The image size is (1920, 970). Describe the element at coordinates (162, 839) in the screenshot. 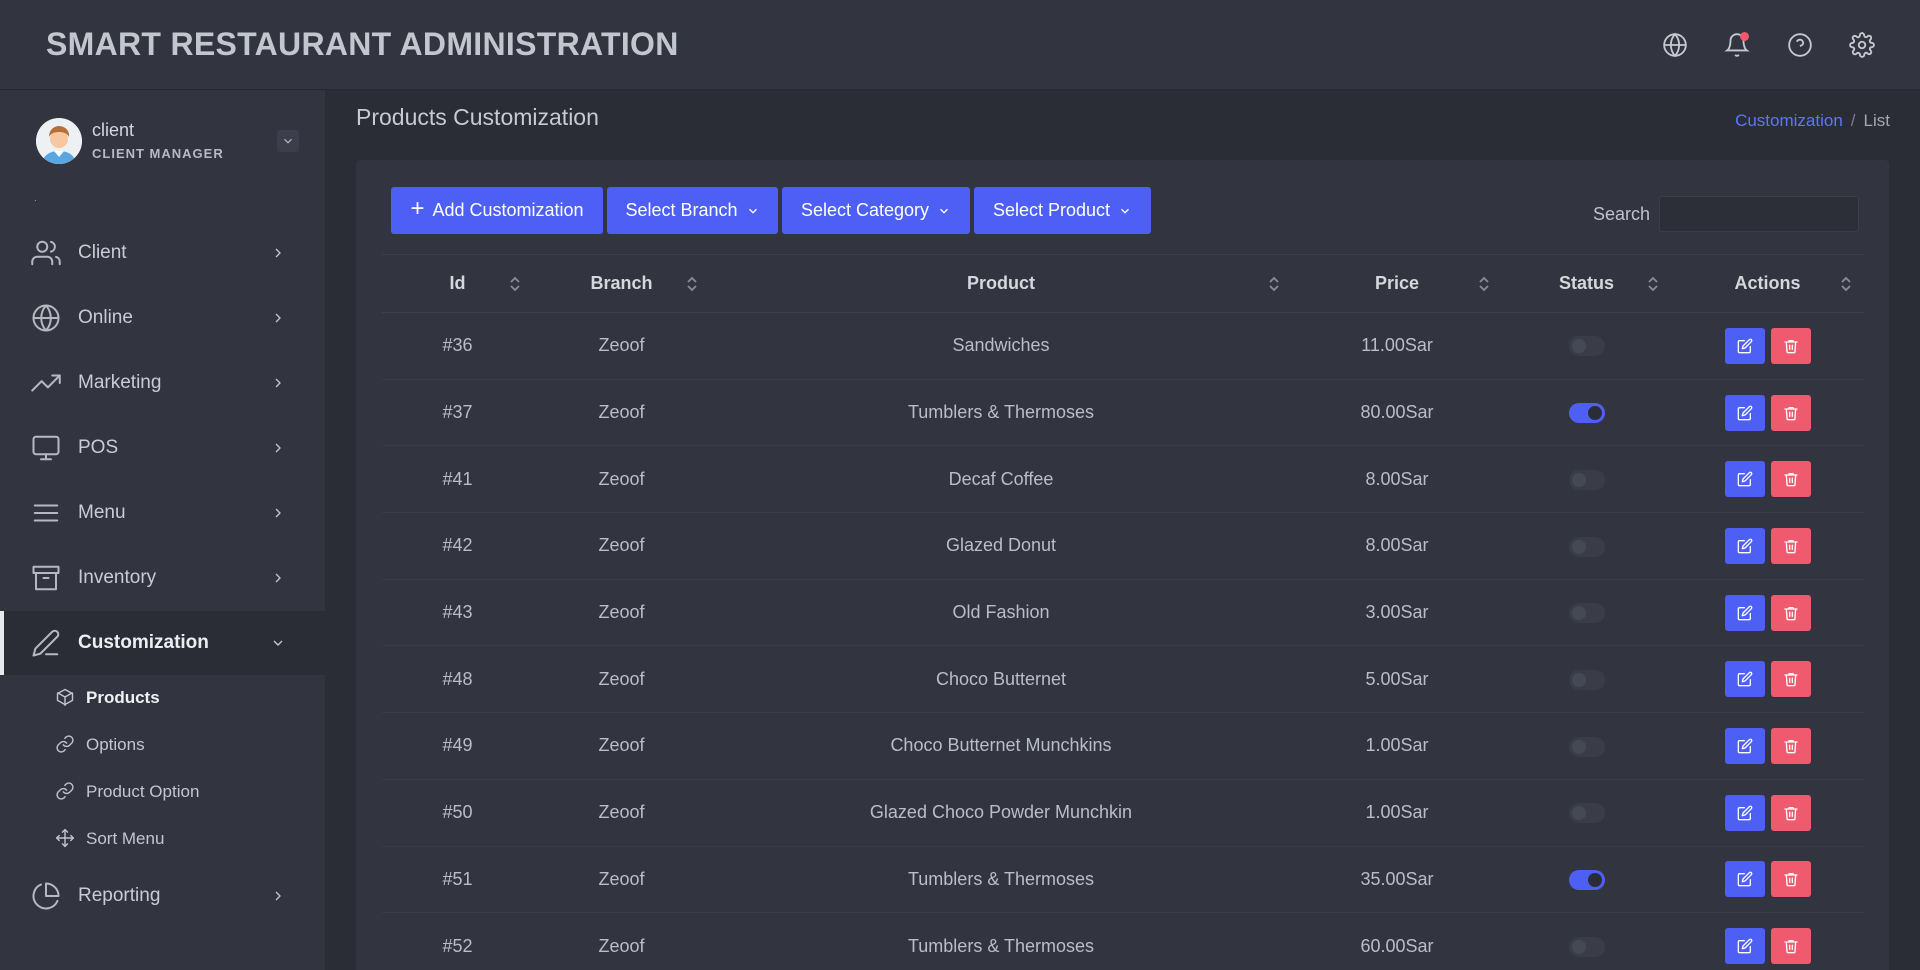

I see `sidebar-subitem-sort-menu: Sort Menu` at that location.